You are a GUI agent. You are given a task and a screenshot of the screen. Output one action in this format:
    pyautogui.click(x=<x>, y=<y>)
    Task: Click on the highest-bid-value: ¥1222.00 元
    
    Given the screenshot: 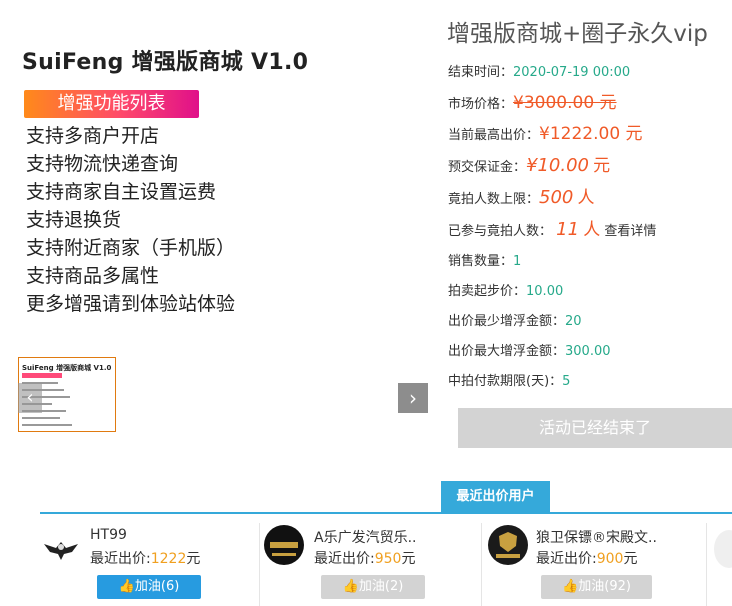 What is the action you would take?
    pyautogui.click(x=591, y=134)
    